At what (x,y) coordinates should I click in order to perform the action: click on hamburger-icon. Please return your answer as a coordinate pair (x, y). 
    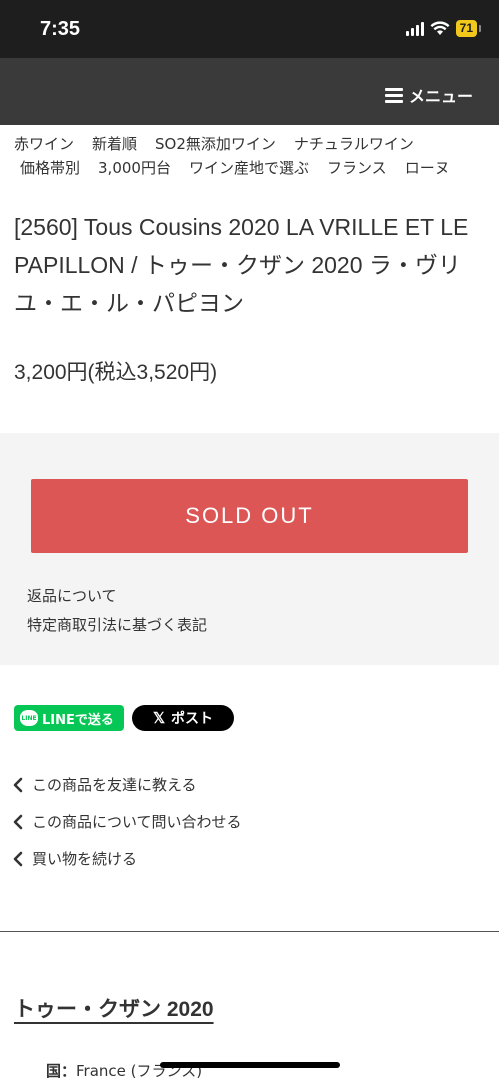
    Looking at the image, I should click on (393, 95).